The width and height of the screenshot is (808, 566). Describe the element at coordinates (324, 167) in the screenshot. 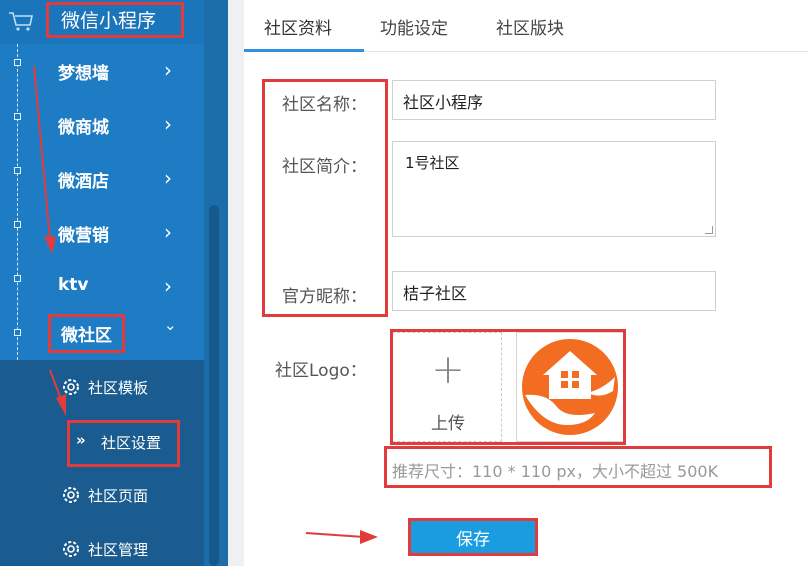

I see `intro-label: 社区简介：` at that location.